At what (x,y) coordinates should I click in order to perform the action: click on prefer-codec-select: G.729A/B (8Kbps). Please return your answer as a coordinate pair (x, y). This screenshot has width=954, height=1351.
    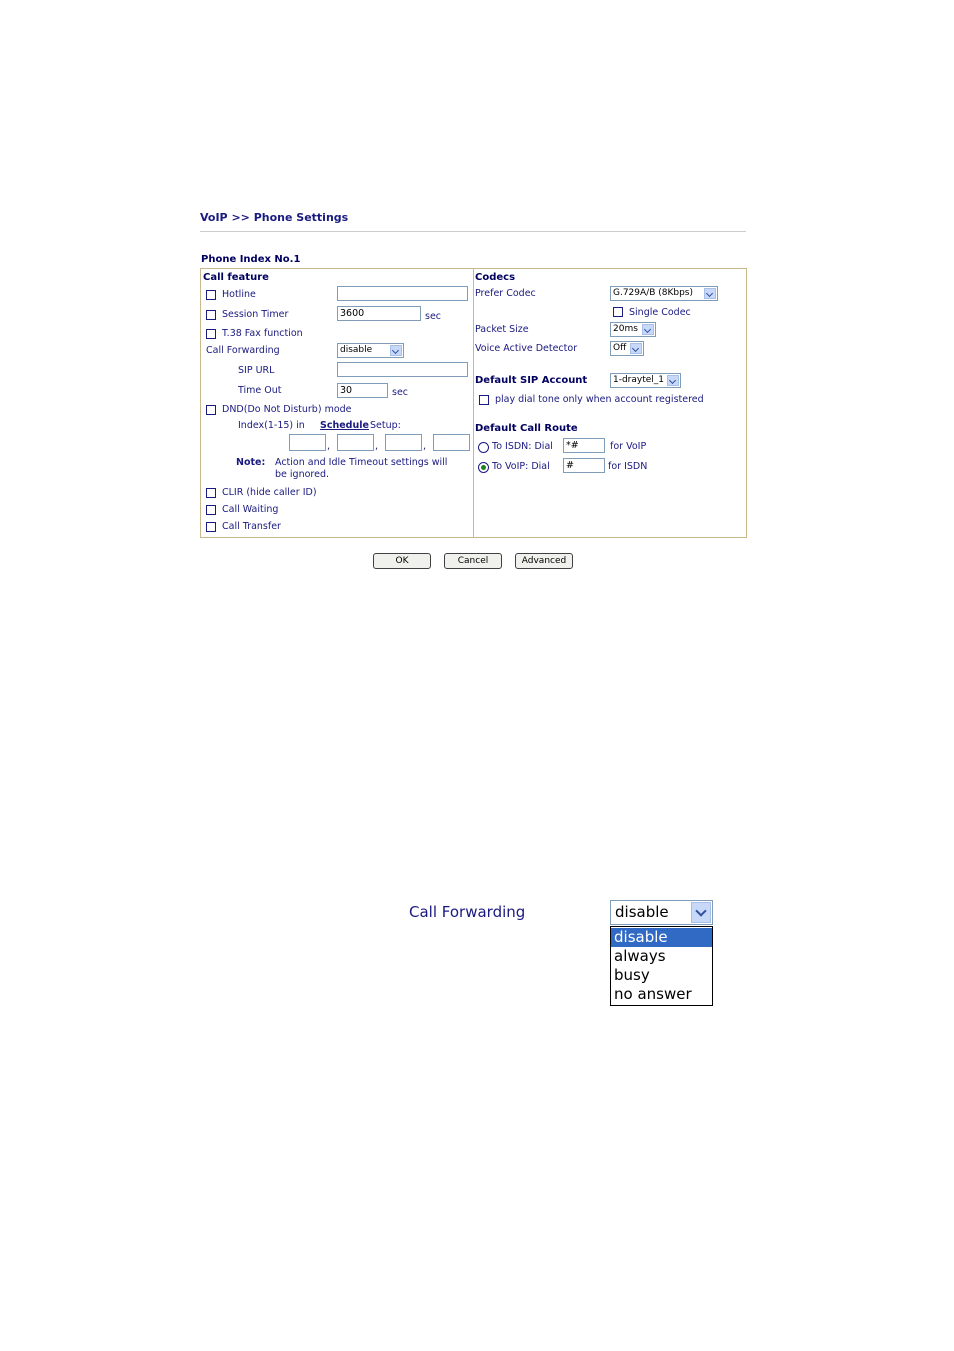
    Looking at the image, I should click on (664, 293).